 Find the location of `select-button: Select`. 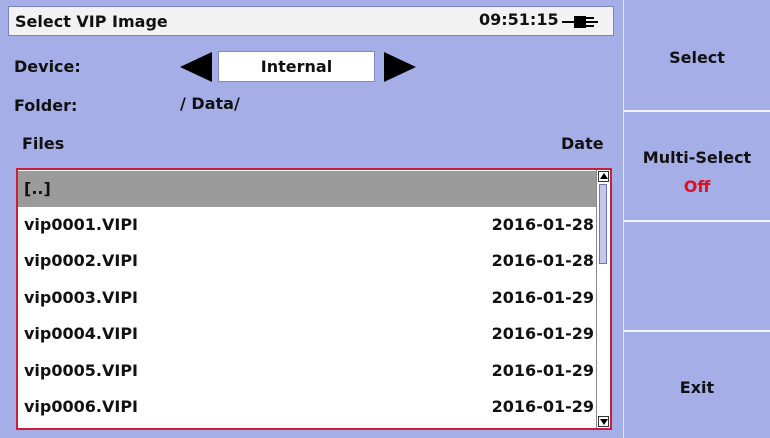

select-button: Select is located at coordinates (697, 57).